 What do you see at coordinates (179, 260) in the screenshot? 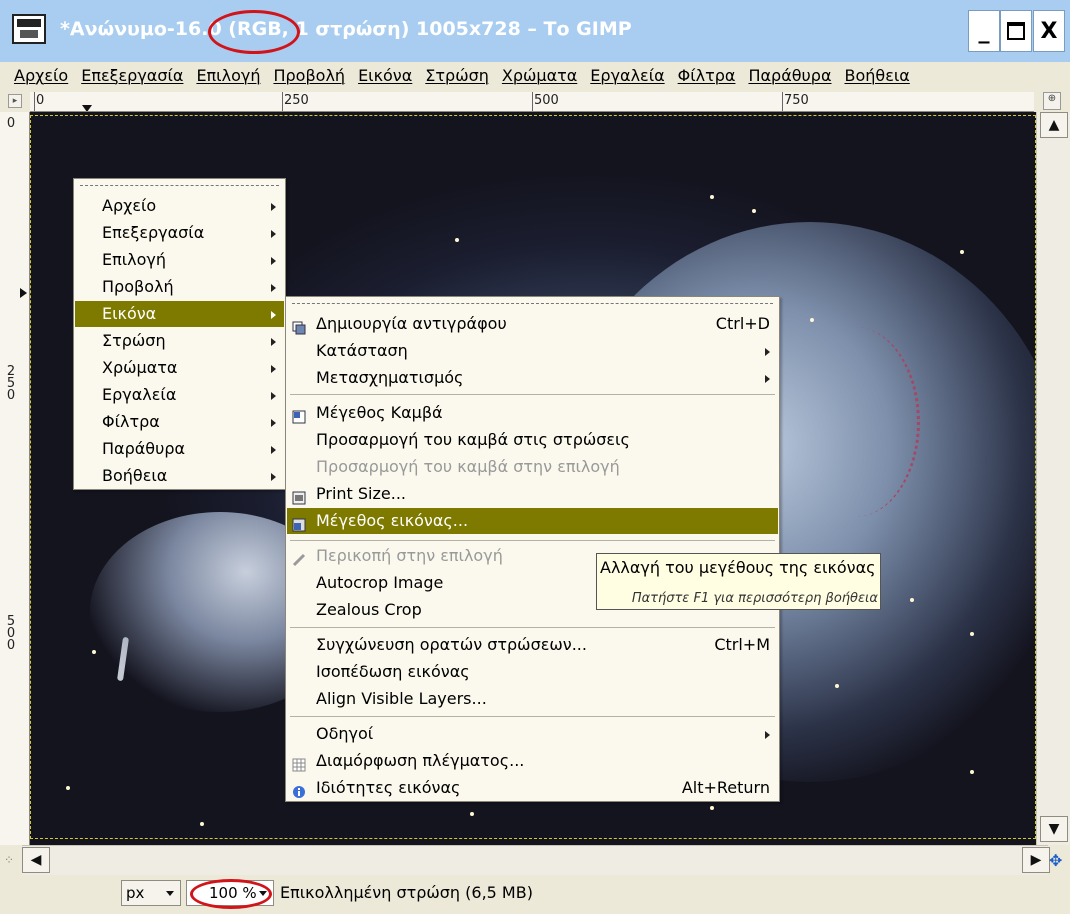
I see `context-item-select: Επιλογή` at bounding box center [179, 260].